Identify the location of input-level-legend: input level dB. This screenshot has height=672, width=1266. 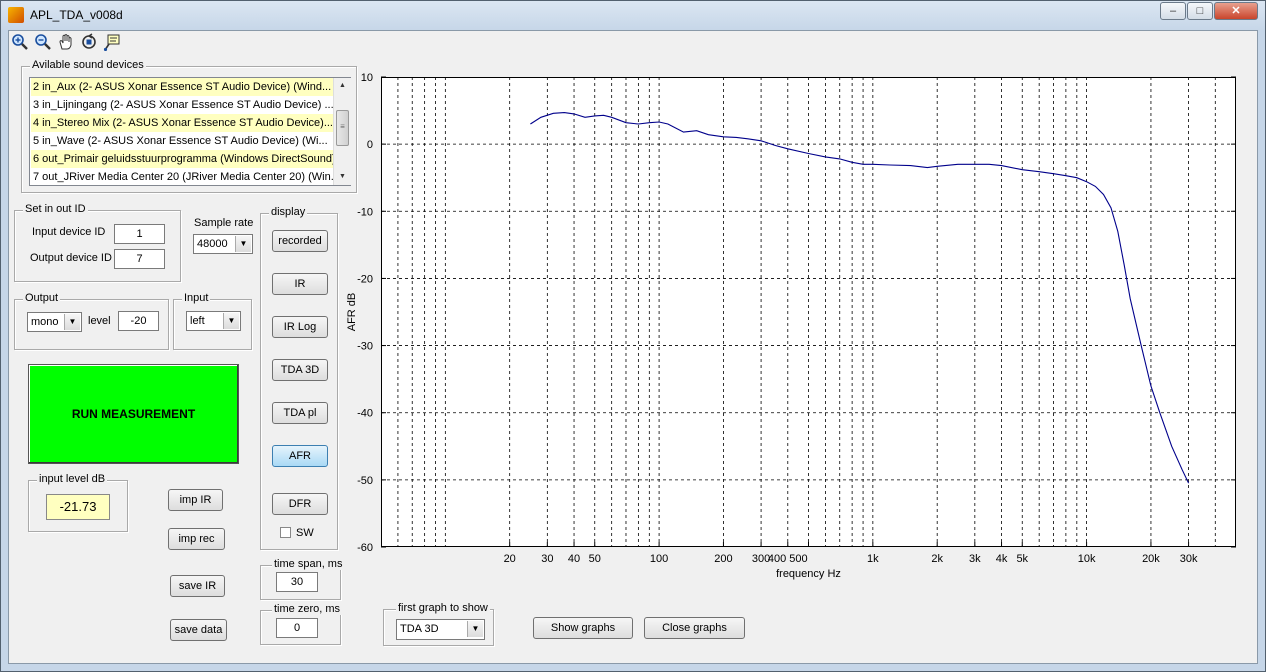
(72, 479).